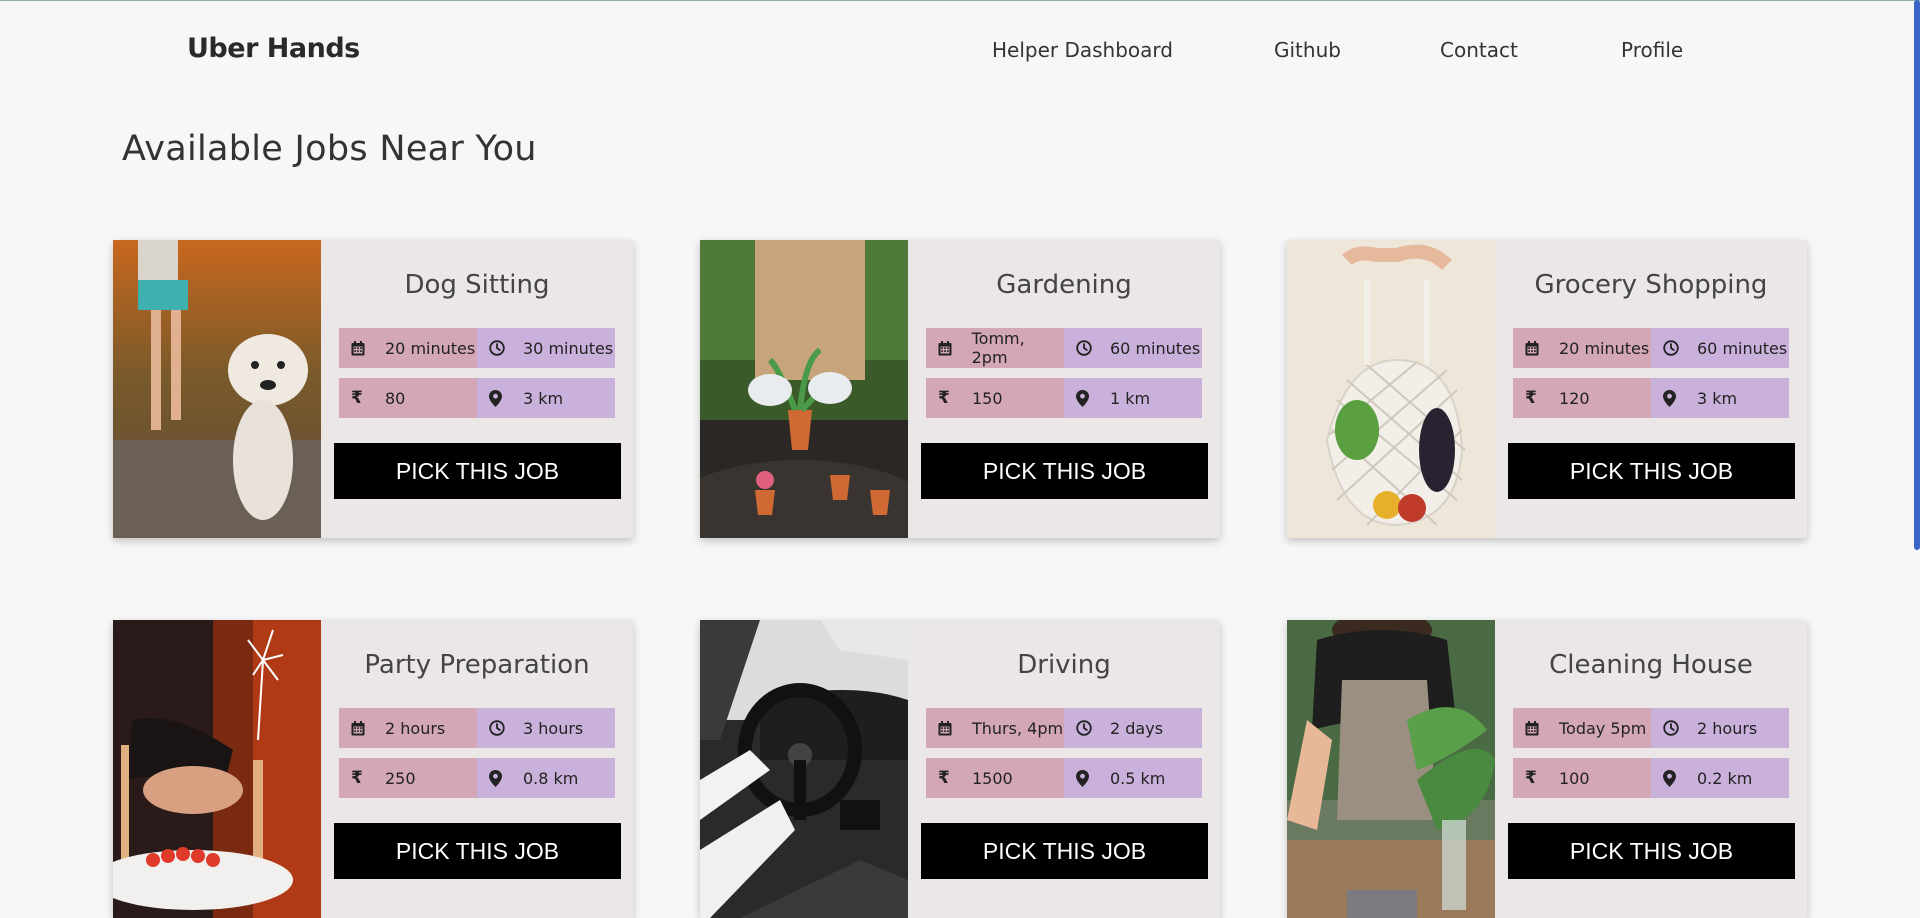  What do you see at coordinates (1574, 778) in the screenshot?
I see `job-price: 100` at bounding box center [1574, 778].